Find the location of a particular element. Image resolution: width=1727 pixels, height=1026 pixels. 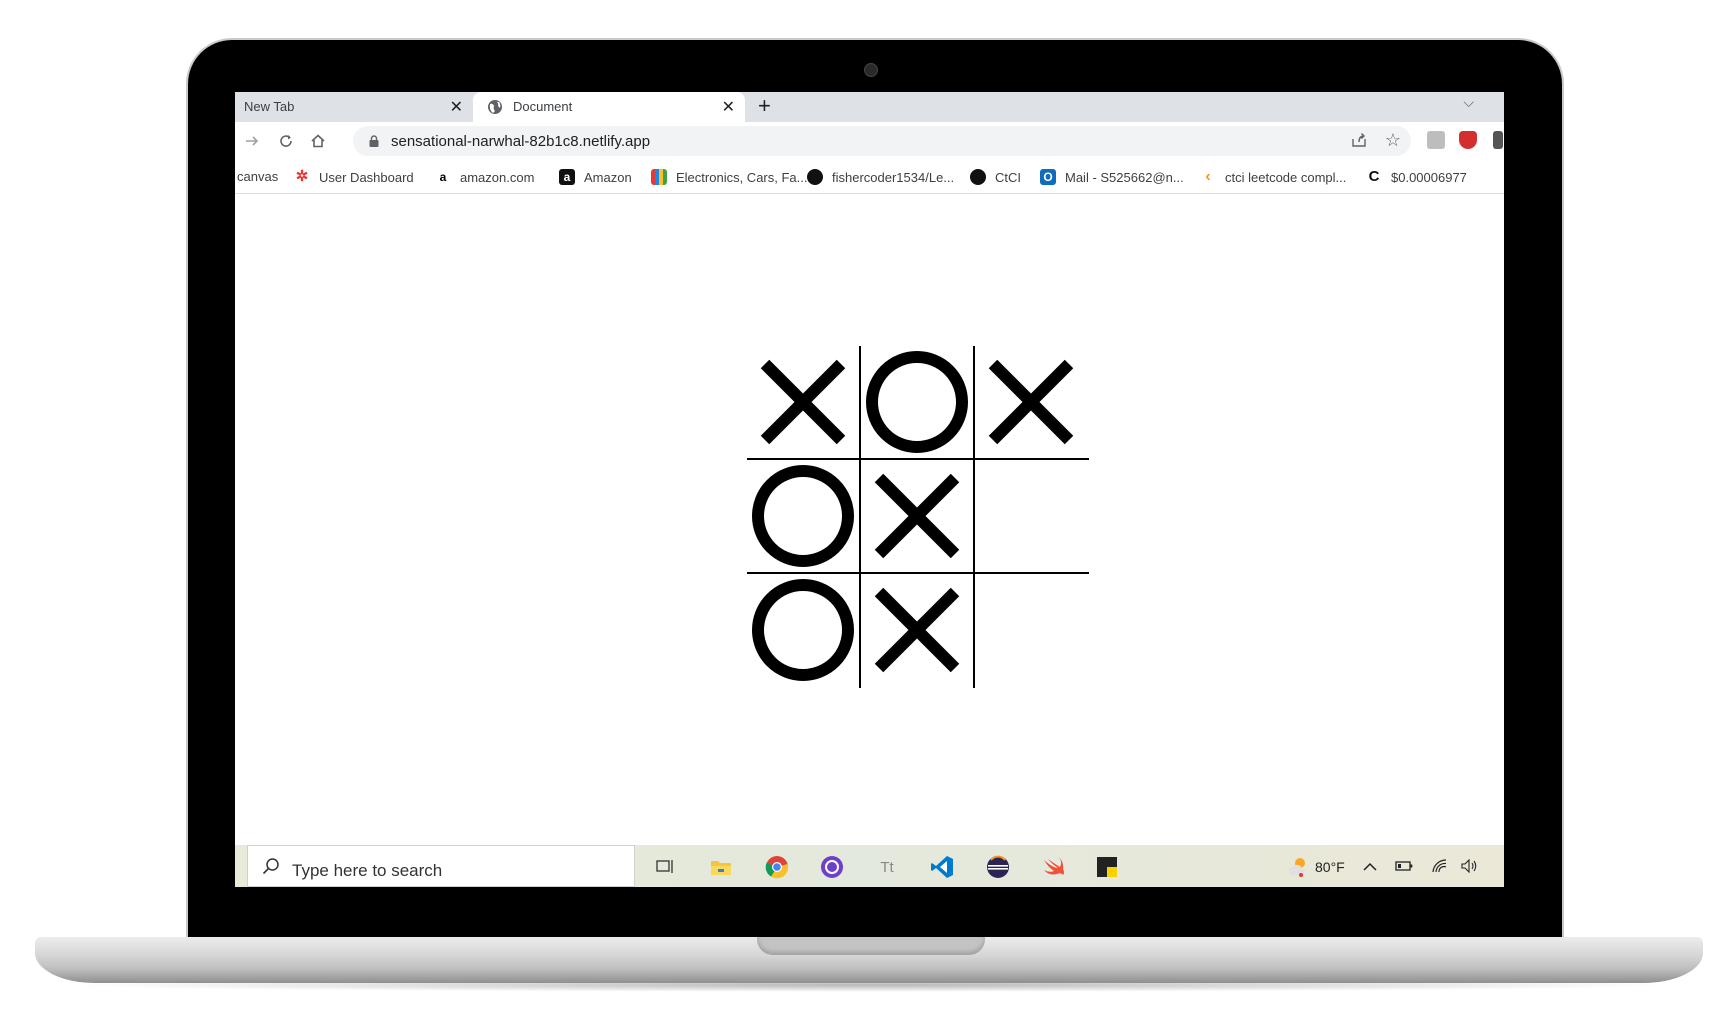

tic-tac-toe-board is located at coordinates (918, 517).